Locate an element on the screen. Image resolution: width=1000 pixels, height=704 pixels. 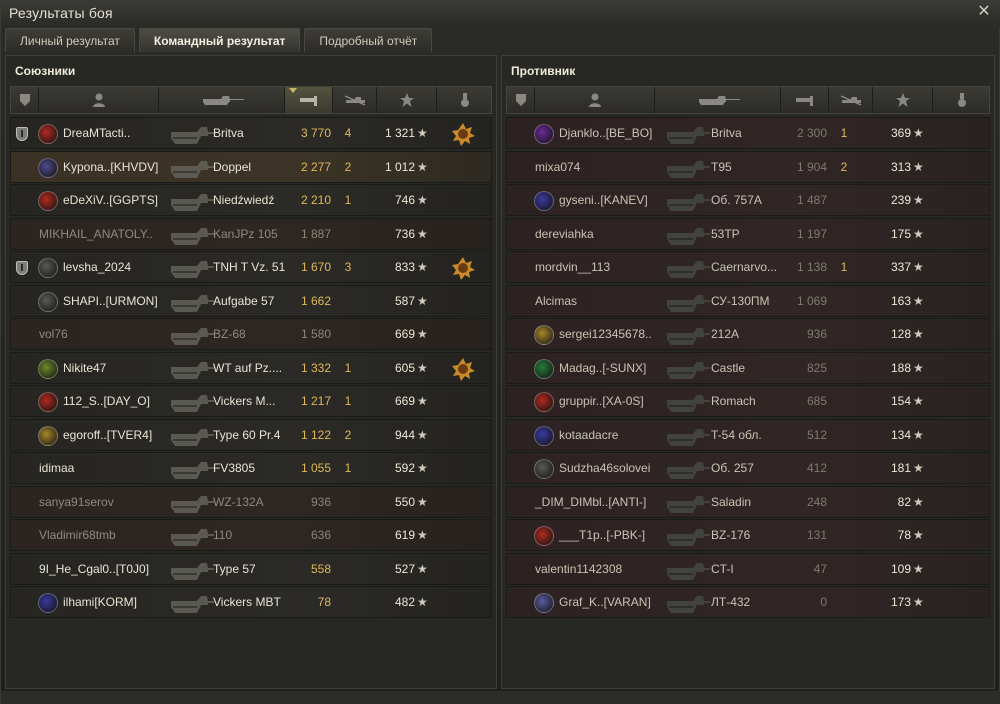
player-row: 9I_He_Cgal0..[T0J0] Type 57 558 527 ★ is located at coordinates (251, 568).